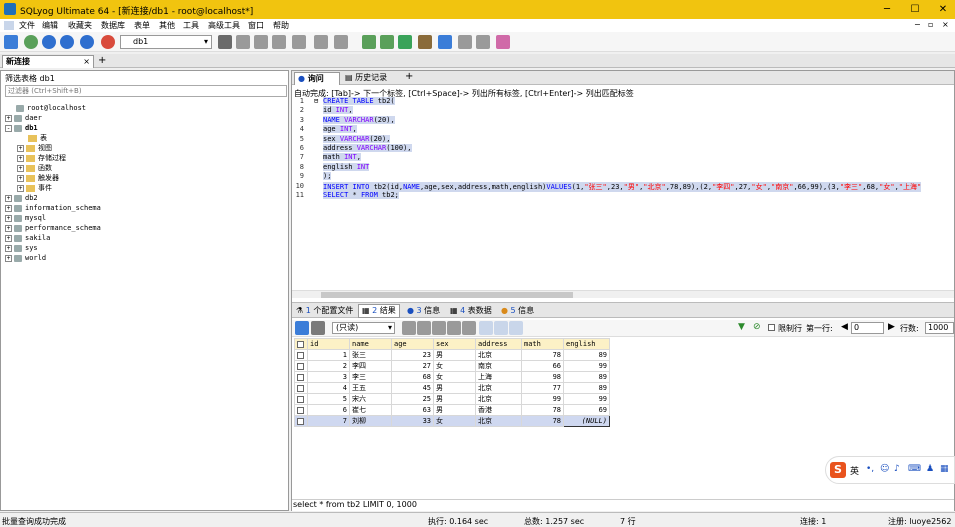 This screenshot has width=955, height=527. I want to click on table-row: 1 张三 23 男北京 78 89, so click(452, 355).